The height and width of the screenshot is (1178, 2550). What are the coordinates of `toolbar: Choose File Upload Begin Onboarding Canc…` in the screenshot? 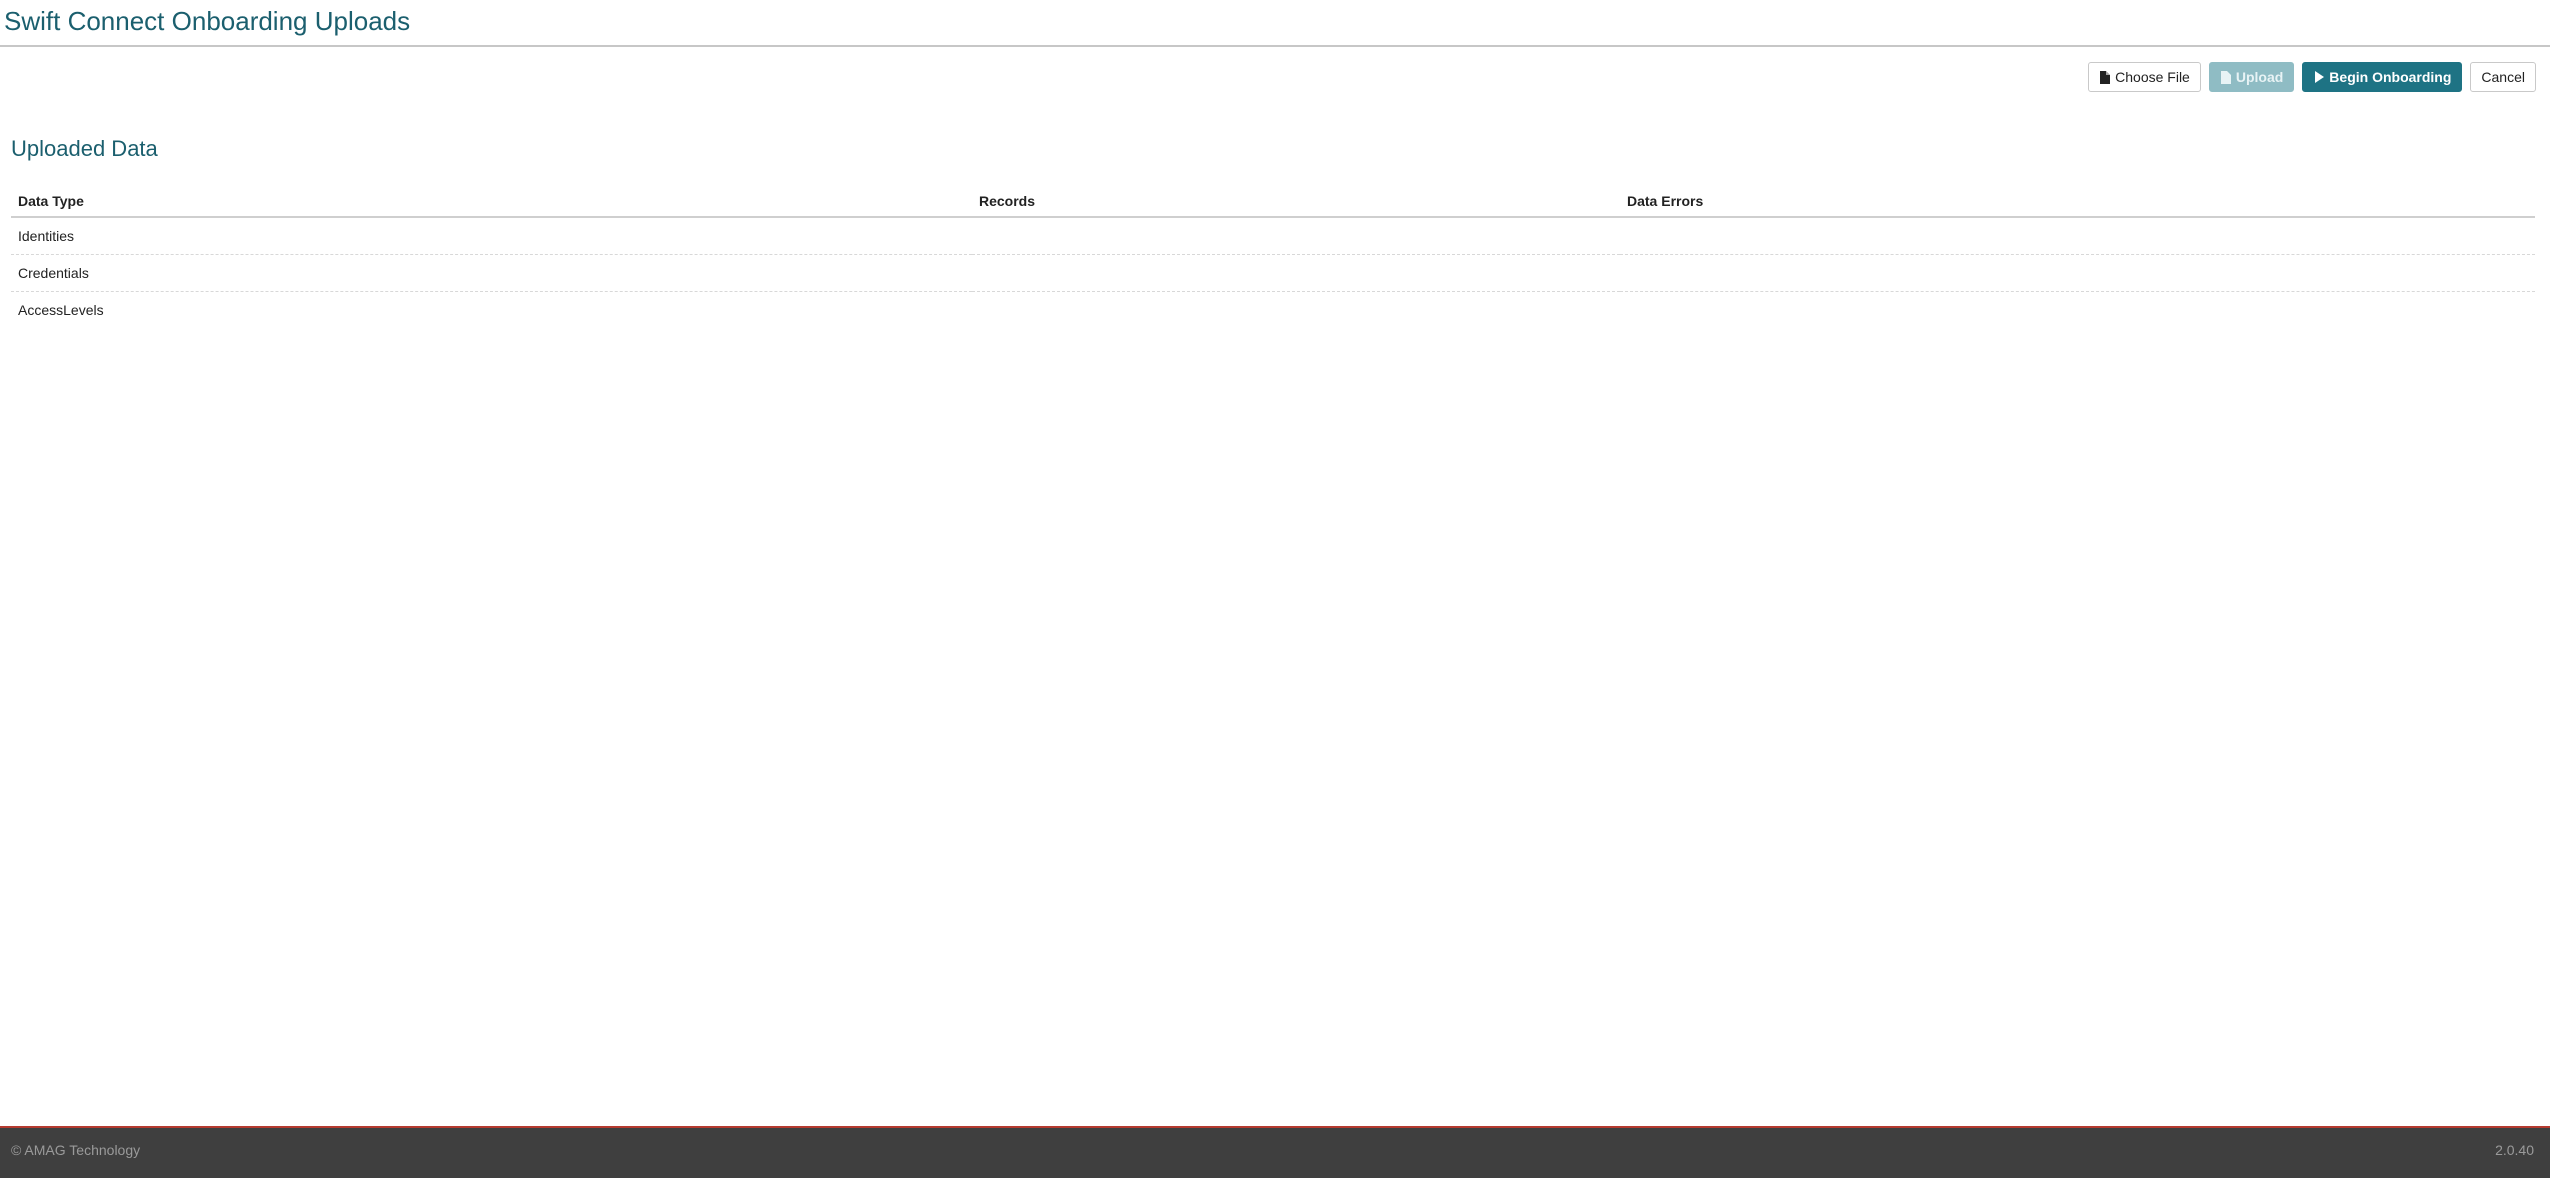 It's located at (2312, 77).